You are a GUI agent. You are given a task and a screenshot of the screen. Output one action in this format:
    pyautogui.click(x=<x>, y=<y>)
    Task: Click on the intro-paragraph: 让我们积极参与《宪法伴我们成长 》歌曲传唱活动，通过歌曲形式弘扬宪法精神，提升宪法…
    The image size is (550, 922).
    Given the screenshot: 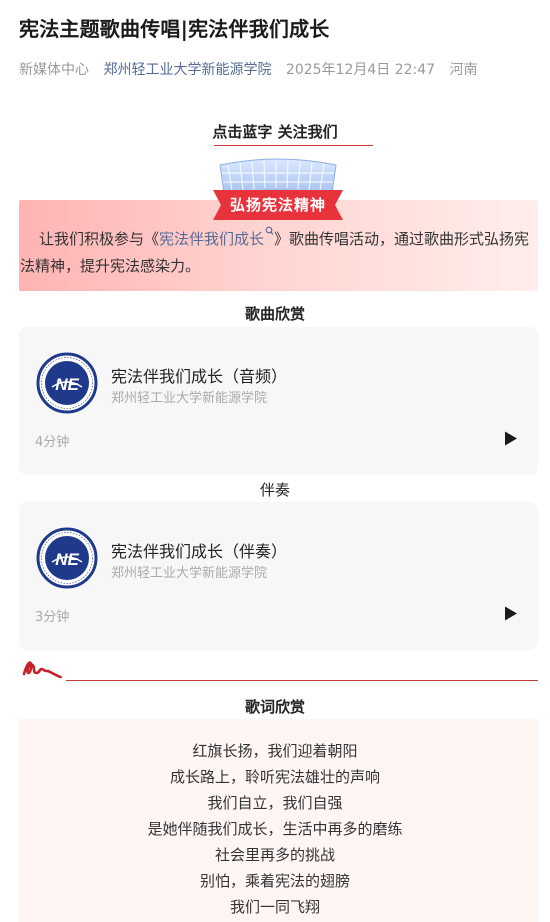 What is the action you would take?
    pyautogui.click(x=275, y=253)
    